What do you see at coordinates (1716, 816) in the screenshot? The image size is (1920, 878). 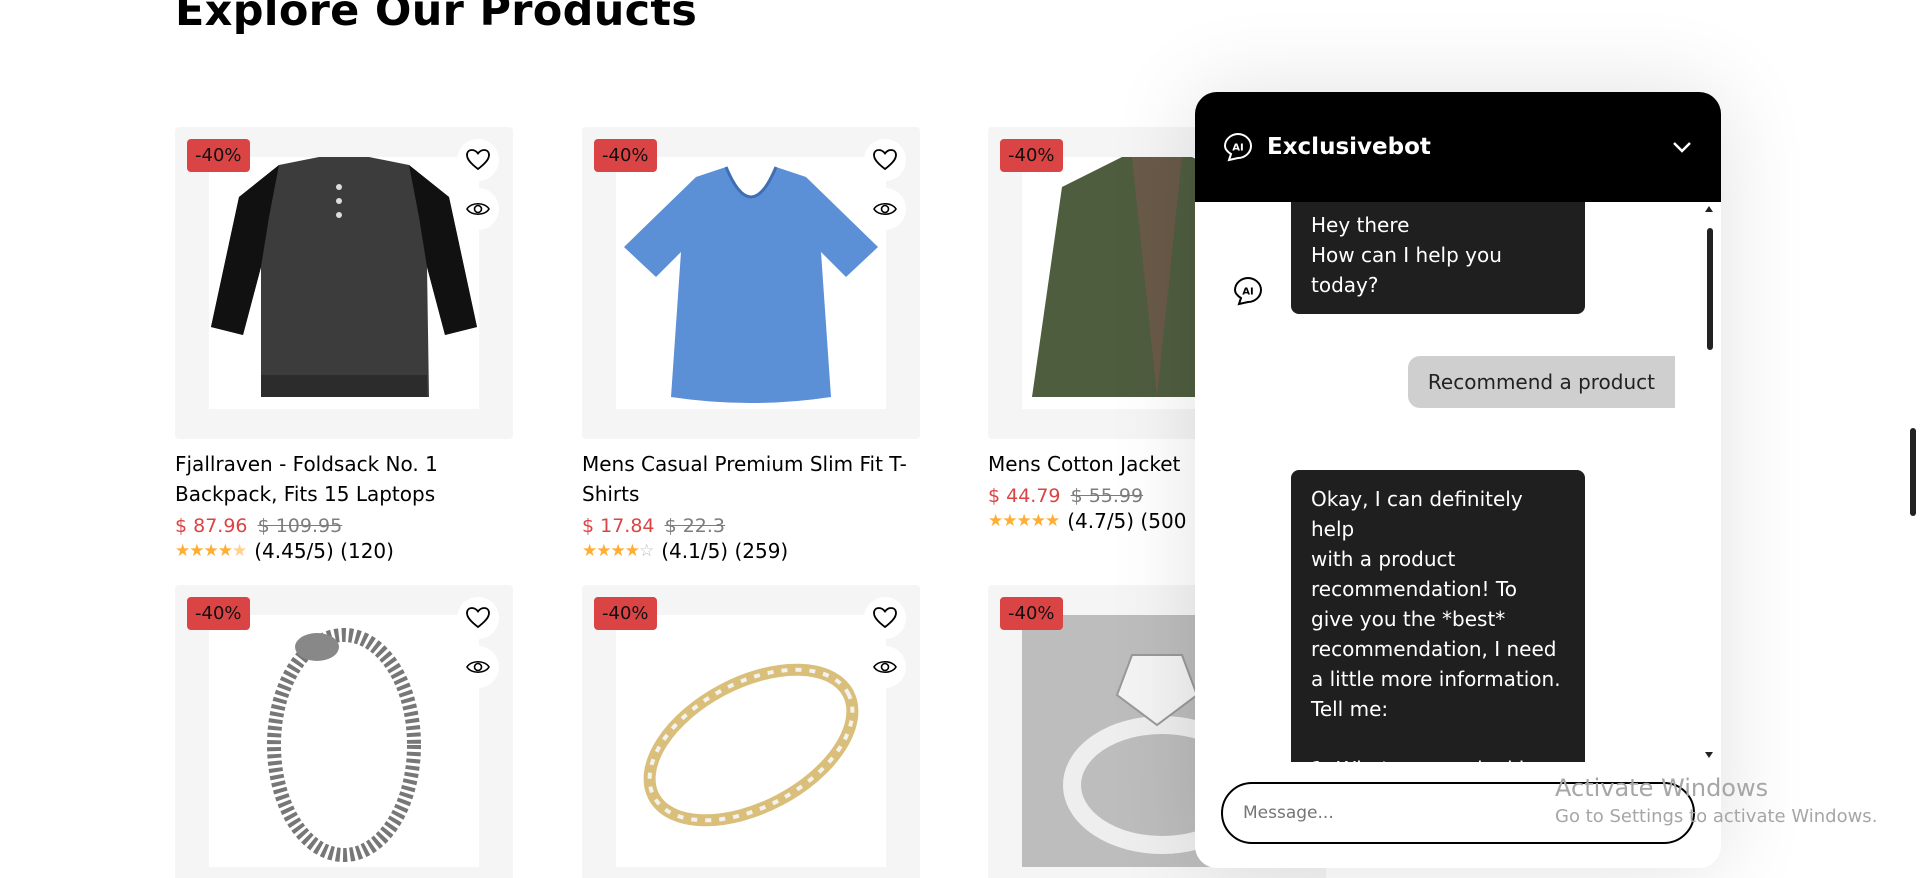 I see `watermark-line: Go to Settings to activate Windows.` at bounding box center [1716, 816].